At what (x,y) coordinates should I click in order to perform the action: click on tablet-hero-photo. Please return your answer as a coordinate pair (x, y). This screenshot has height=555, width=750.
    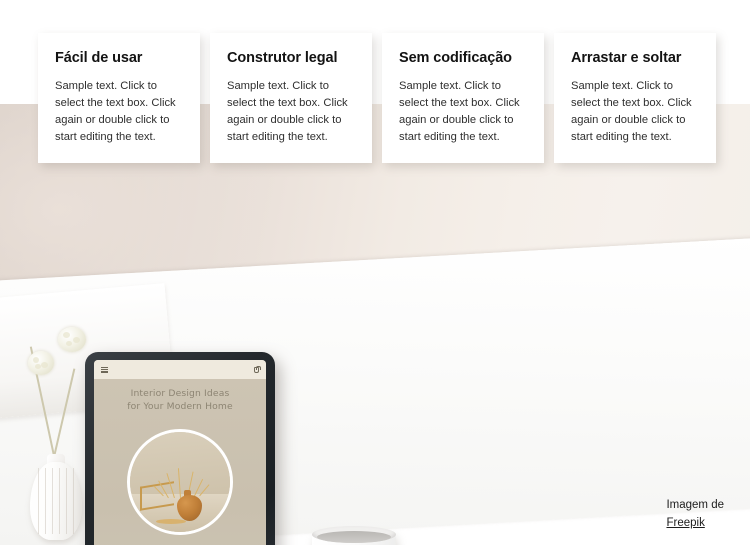
    Looking at the image, I should click on (180, 482).